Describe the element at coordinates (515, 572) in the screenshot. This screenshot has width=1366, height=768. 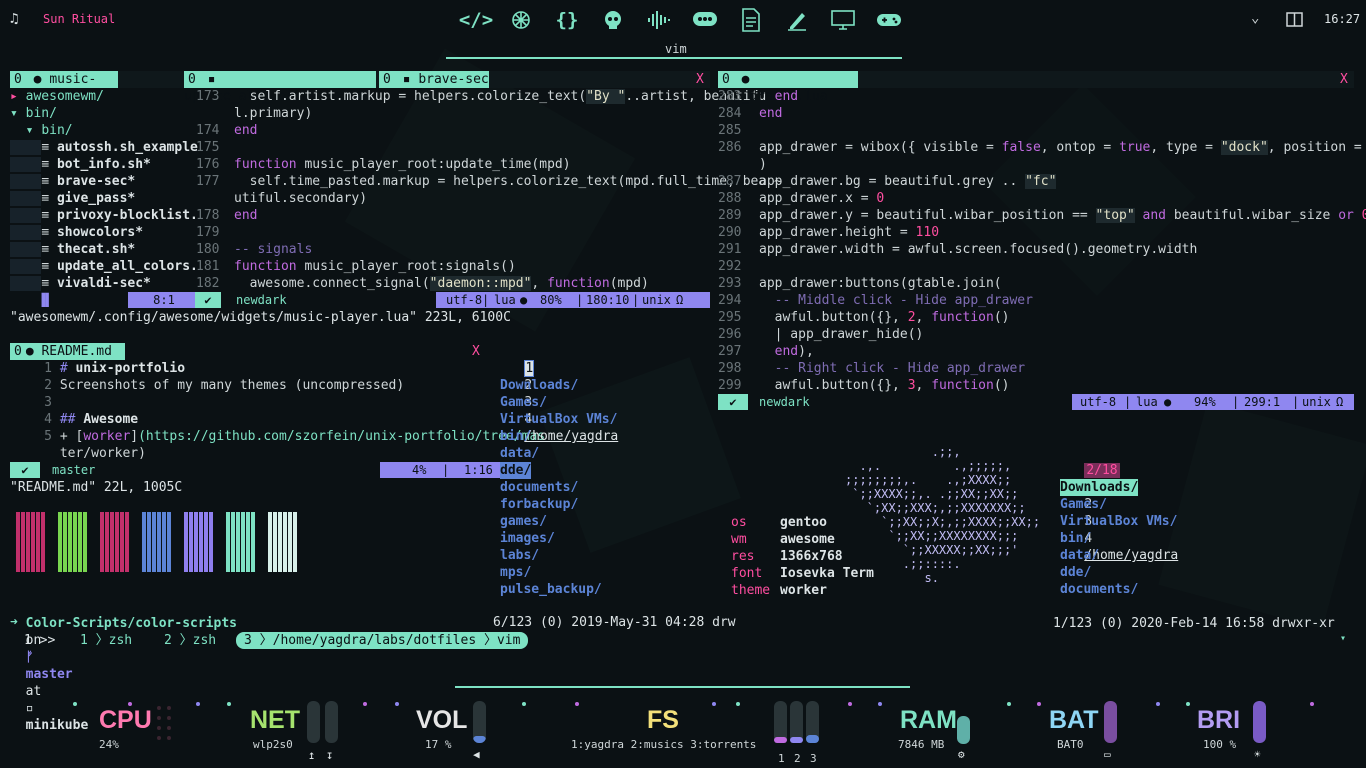
I see `fm-item: mps/` at that location.